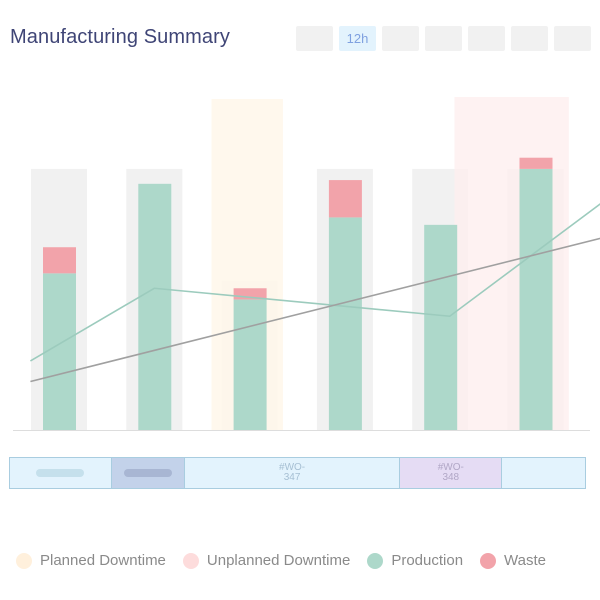  Describe the element at coordinates (278, 560) in the screenshot. I see `legend-label: Unplanned Downtime` at that location.